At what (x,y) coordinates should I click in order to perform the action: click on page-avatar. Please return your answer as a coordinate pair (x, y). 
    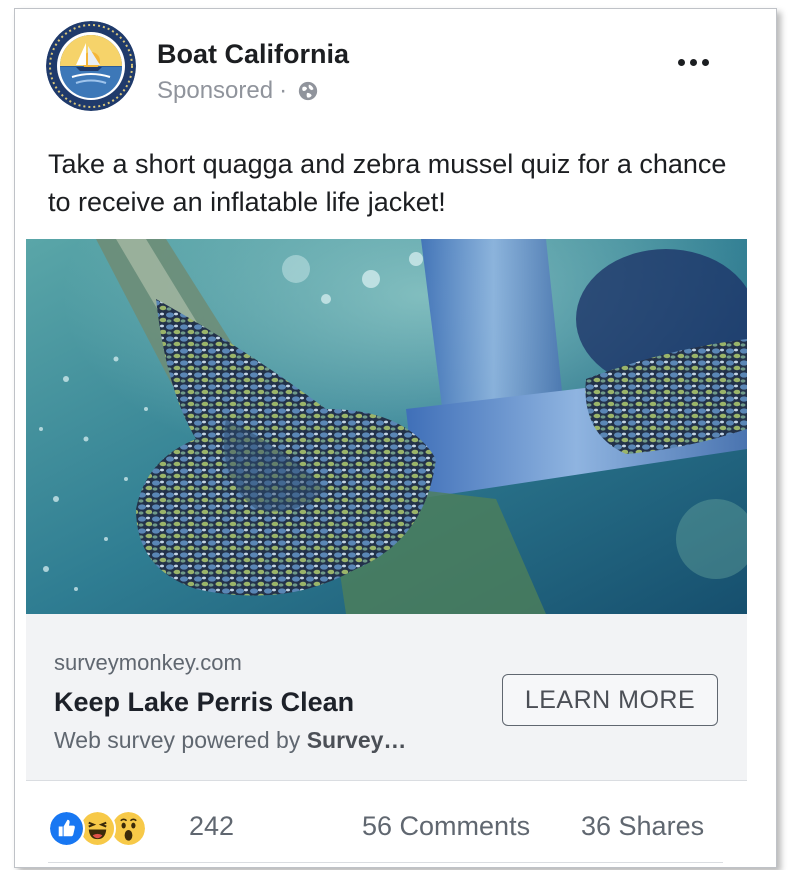
    Looking at the image, I should click on (91, 66).